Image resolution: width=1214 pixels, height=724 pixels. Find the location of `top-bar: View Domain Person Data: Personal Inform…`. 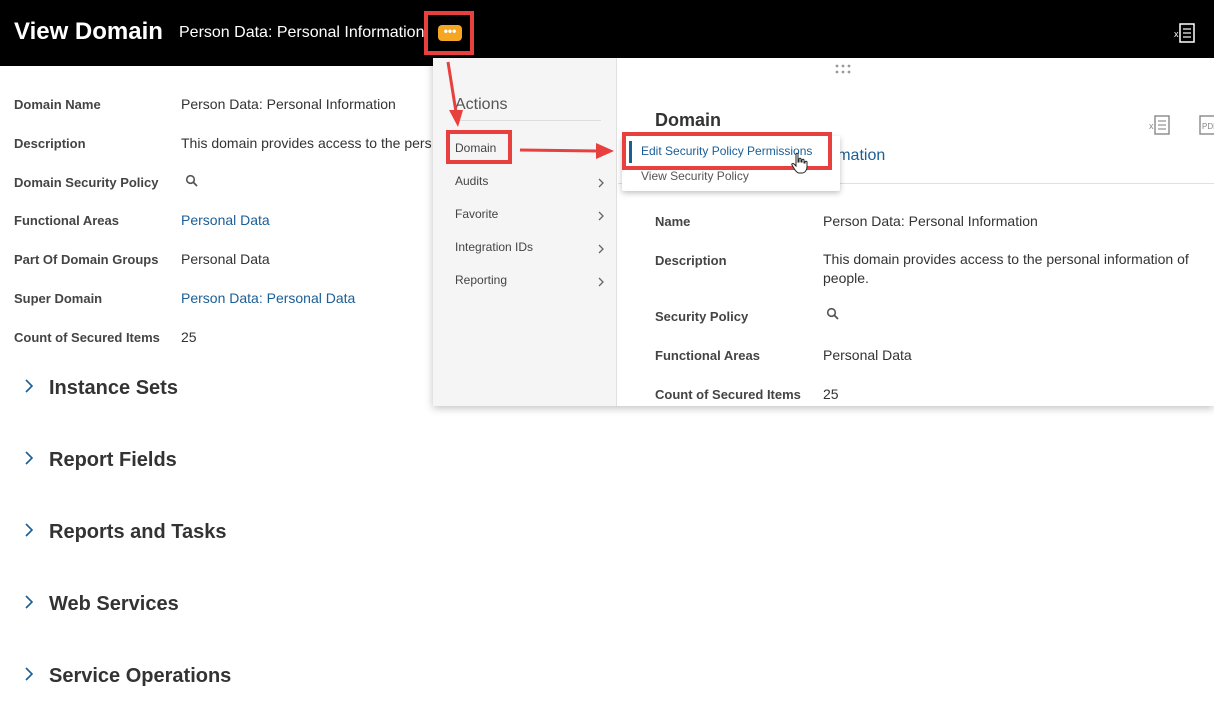

top-bar: View Domain Person Data: Personal Inform… is located at coordinates (607, 33).